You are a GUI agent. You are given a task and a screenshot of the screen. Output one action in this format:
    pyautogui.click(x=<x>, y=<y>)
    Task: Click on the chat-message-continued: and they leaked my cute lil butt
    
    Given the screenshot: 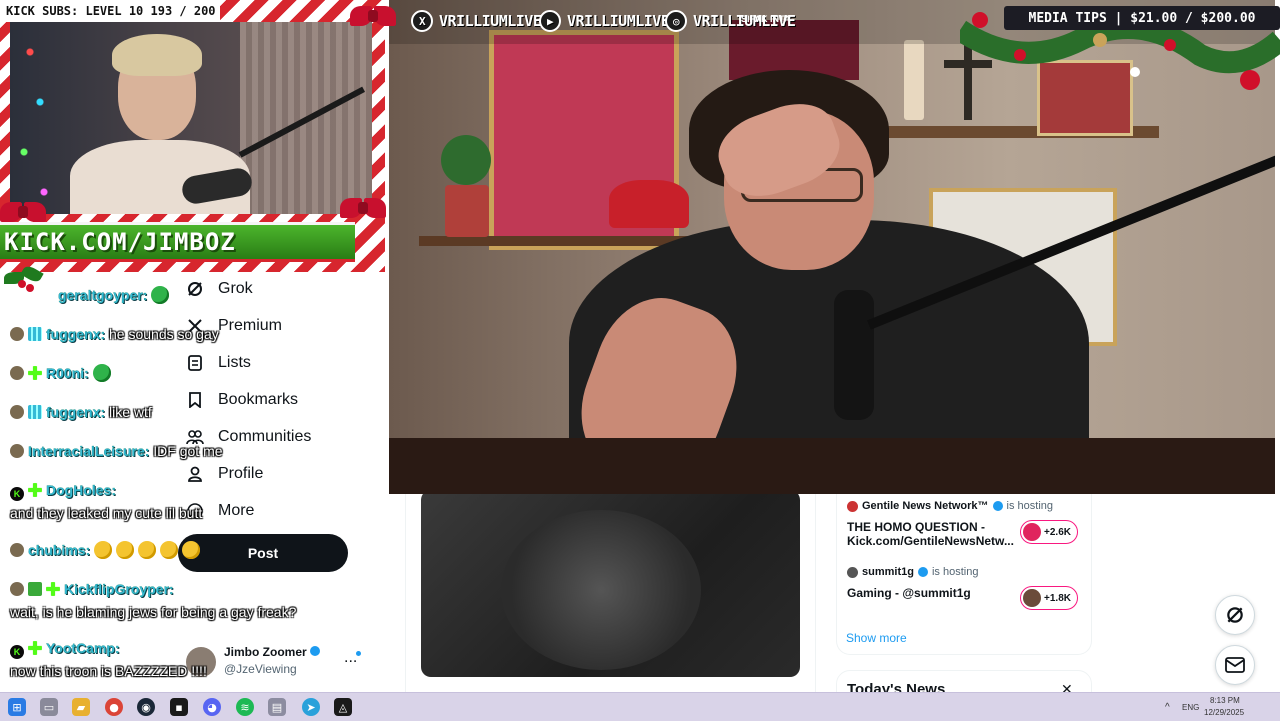 What is the action you would take?
    pyautogui.click(x=106, y=513)
    